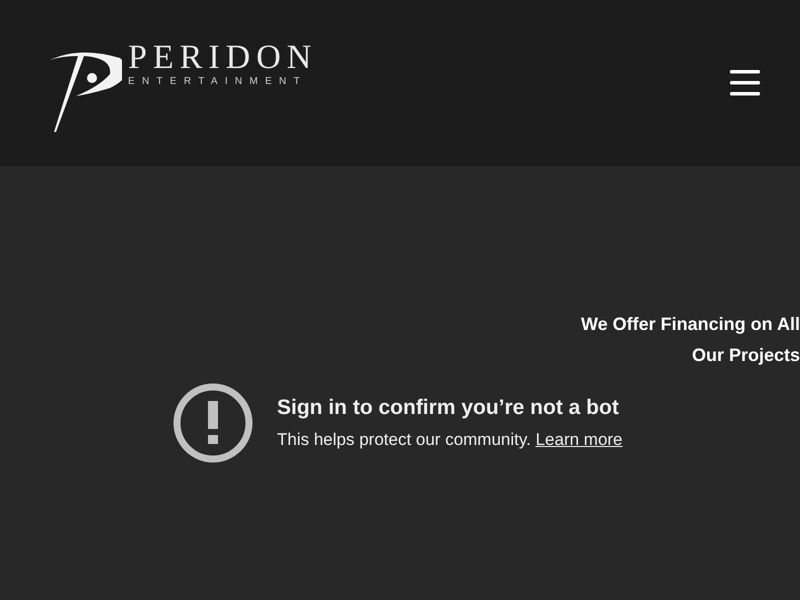 The height and width of the screenshot is (600, 800). Describe the element at coordinates (690, 324) in the screenshot. I see `banner-text: We Offer Financing on All` at that location.